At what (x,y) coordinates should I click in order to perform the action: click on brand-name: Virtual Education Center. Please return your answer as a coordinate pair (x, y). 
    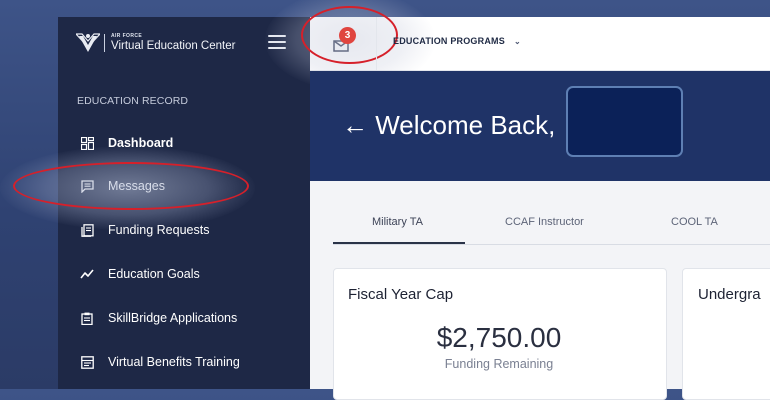
    Looking at the image, I should click on (173, 45).